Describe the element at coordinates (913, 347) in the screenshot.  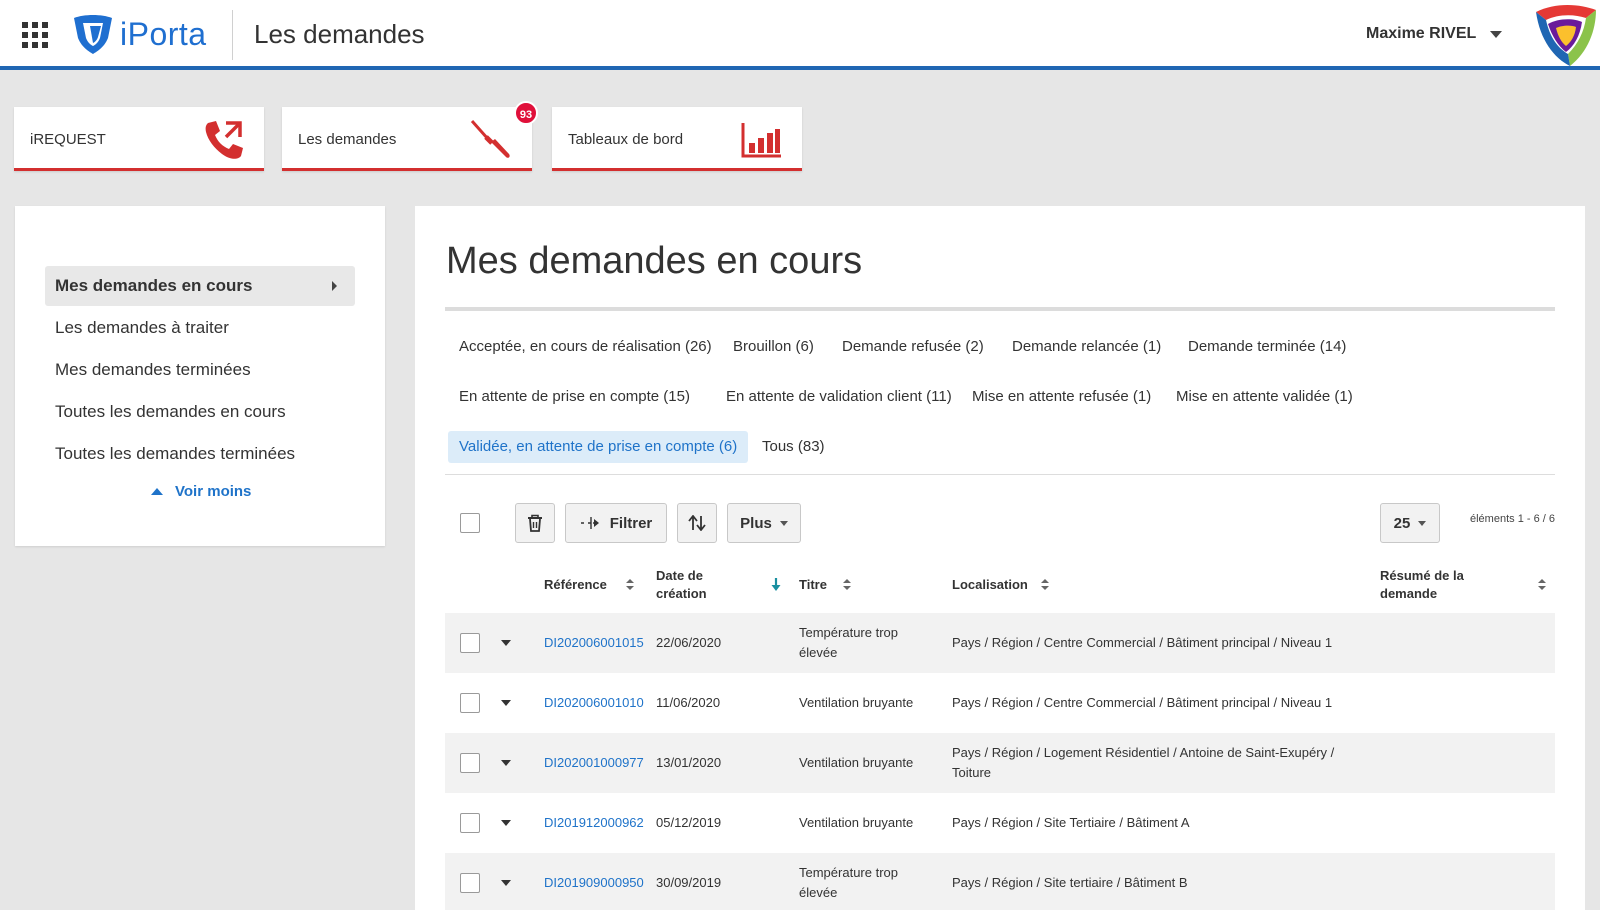
I see `filter-chip: Demande refusée (2)` at that location.